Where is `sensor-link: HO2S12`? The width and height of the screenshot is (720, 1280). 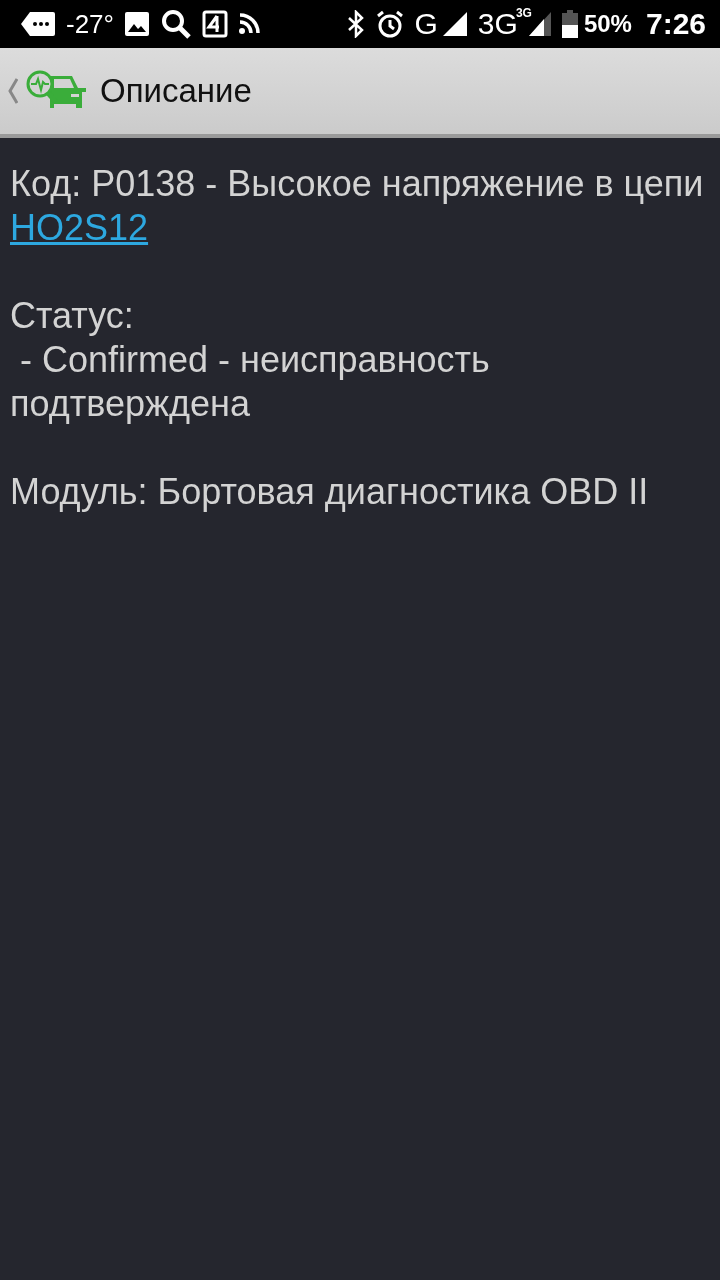 sensor-link: HO2S12 is located at coordinates (79, 227).